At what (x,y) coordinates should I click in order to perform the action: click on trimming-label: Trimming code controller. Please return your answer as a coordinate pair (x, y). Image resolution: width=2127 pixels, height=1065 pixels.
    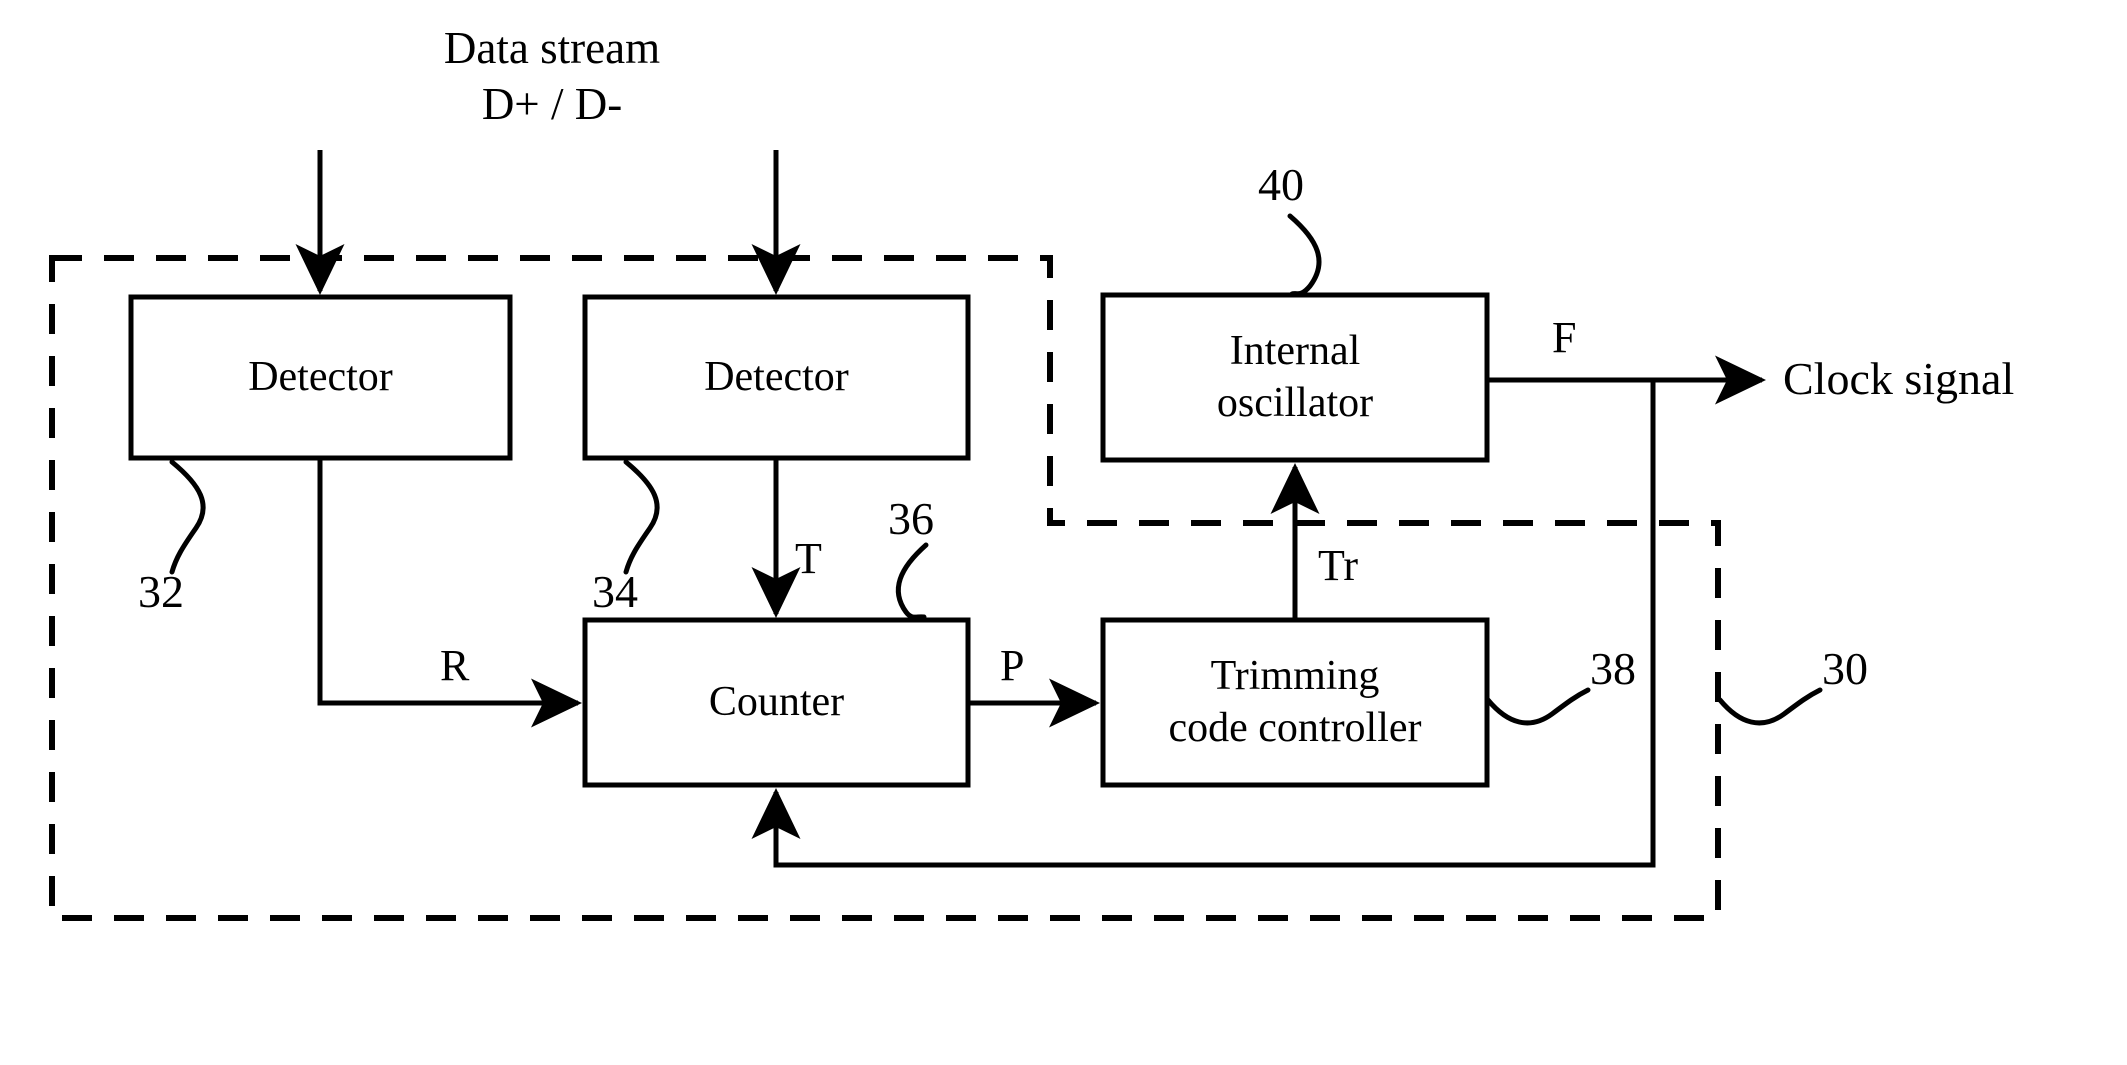
    Looking at the image, I should click on (1295, 702).